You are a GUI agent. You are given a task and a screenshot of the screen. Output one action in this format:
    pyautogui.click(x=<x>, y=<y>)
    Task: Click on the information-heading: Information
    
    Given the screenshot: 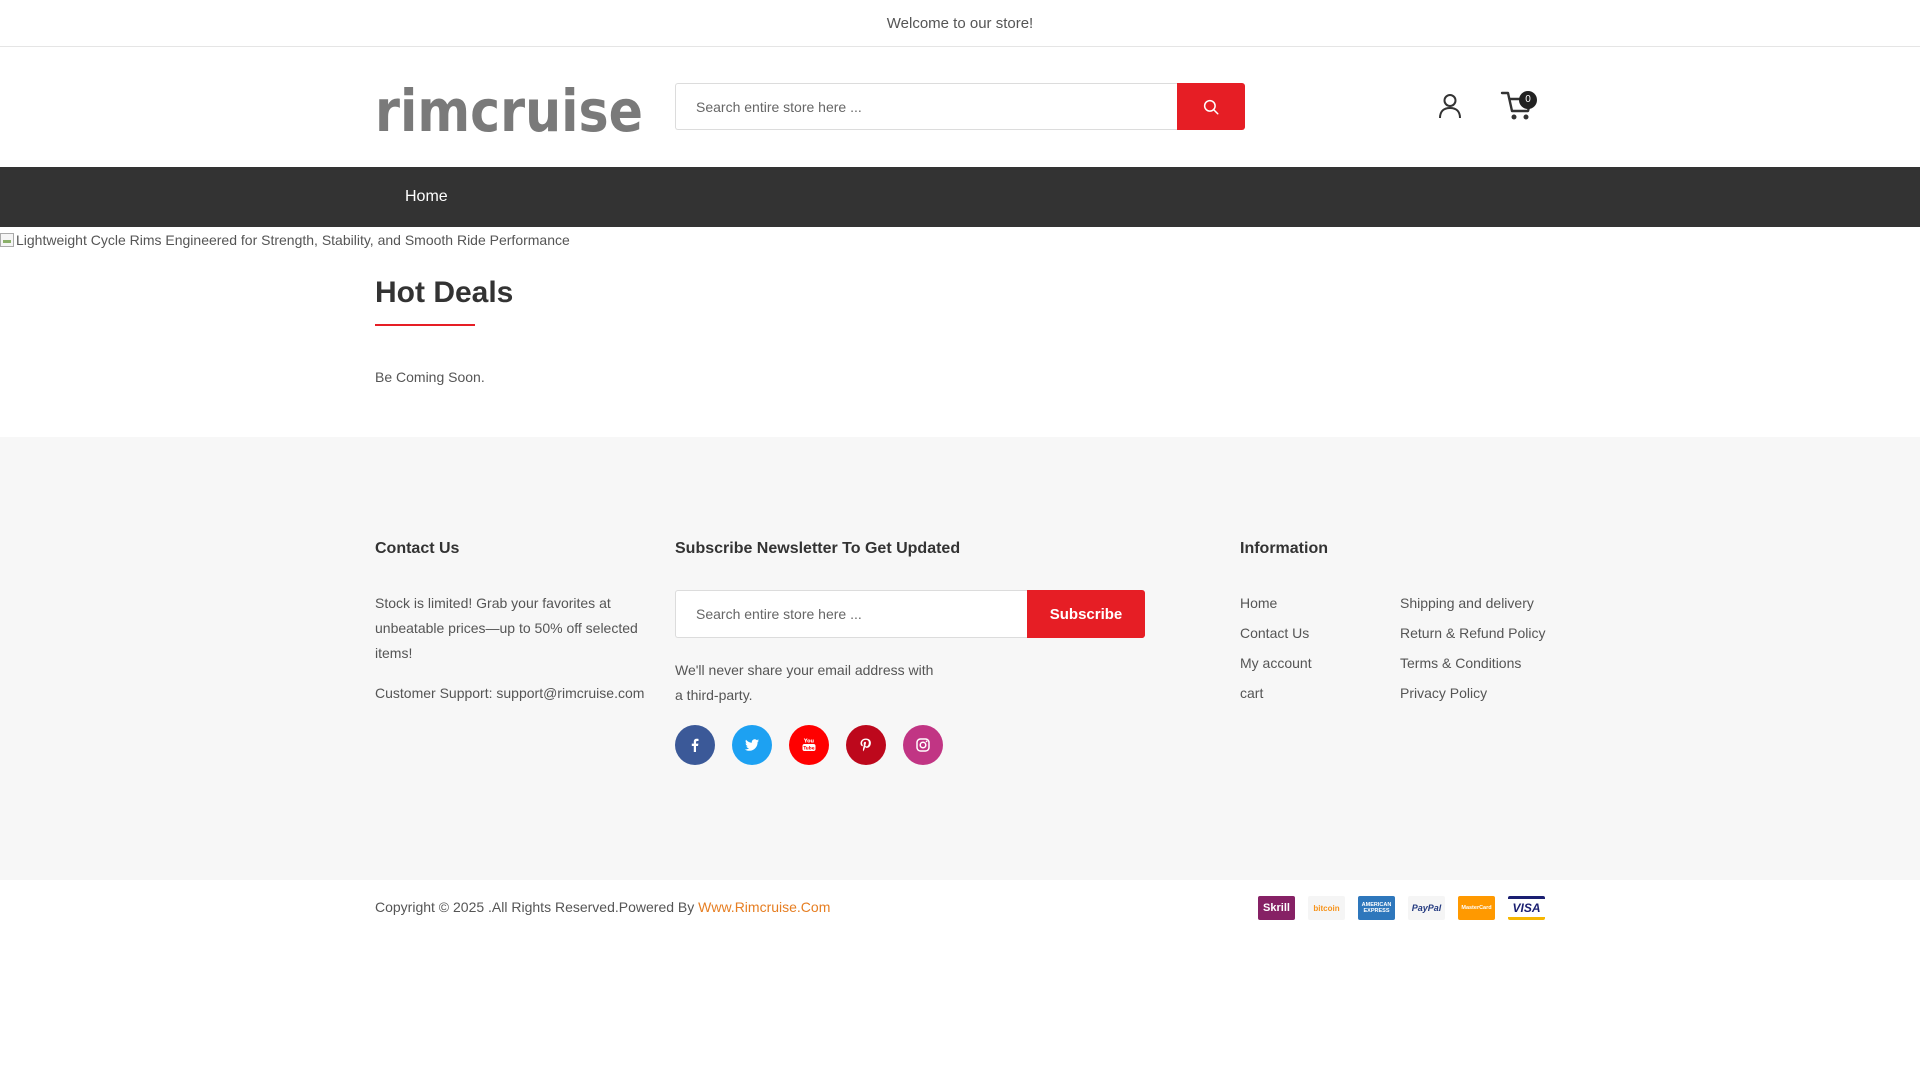 What is the action you would take?
    pyautogui.click(x=1284, y=548)
    